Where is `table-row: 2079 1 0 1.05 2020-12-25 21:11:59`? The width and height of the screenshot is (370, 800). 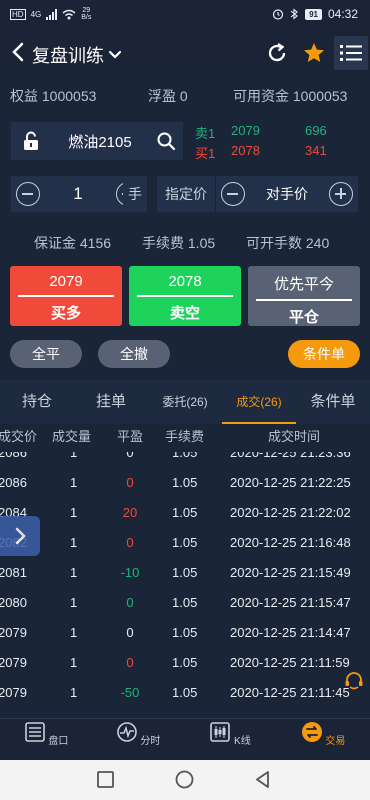 table-row: 2079 1 0 1.05 2020-12-25 21:11:59 is located at coordinates (185, 670).